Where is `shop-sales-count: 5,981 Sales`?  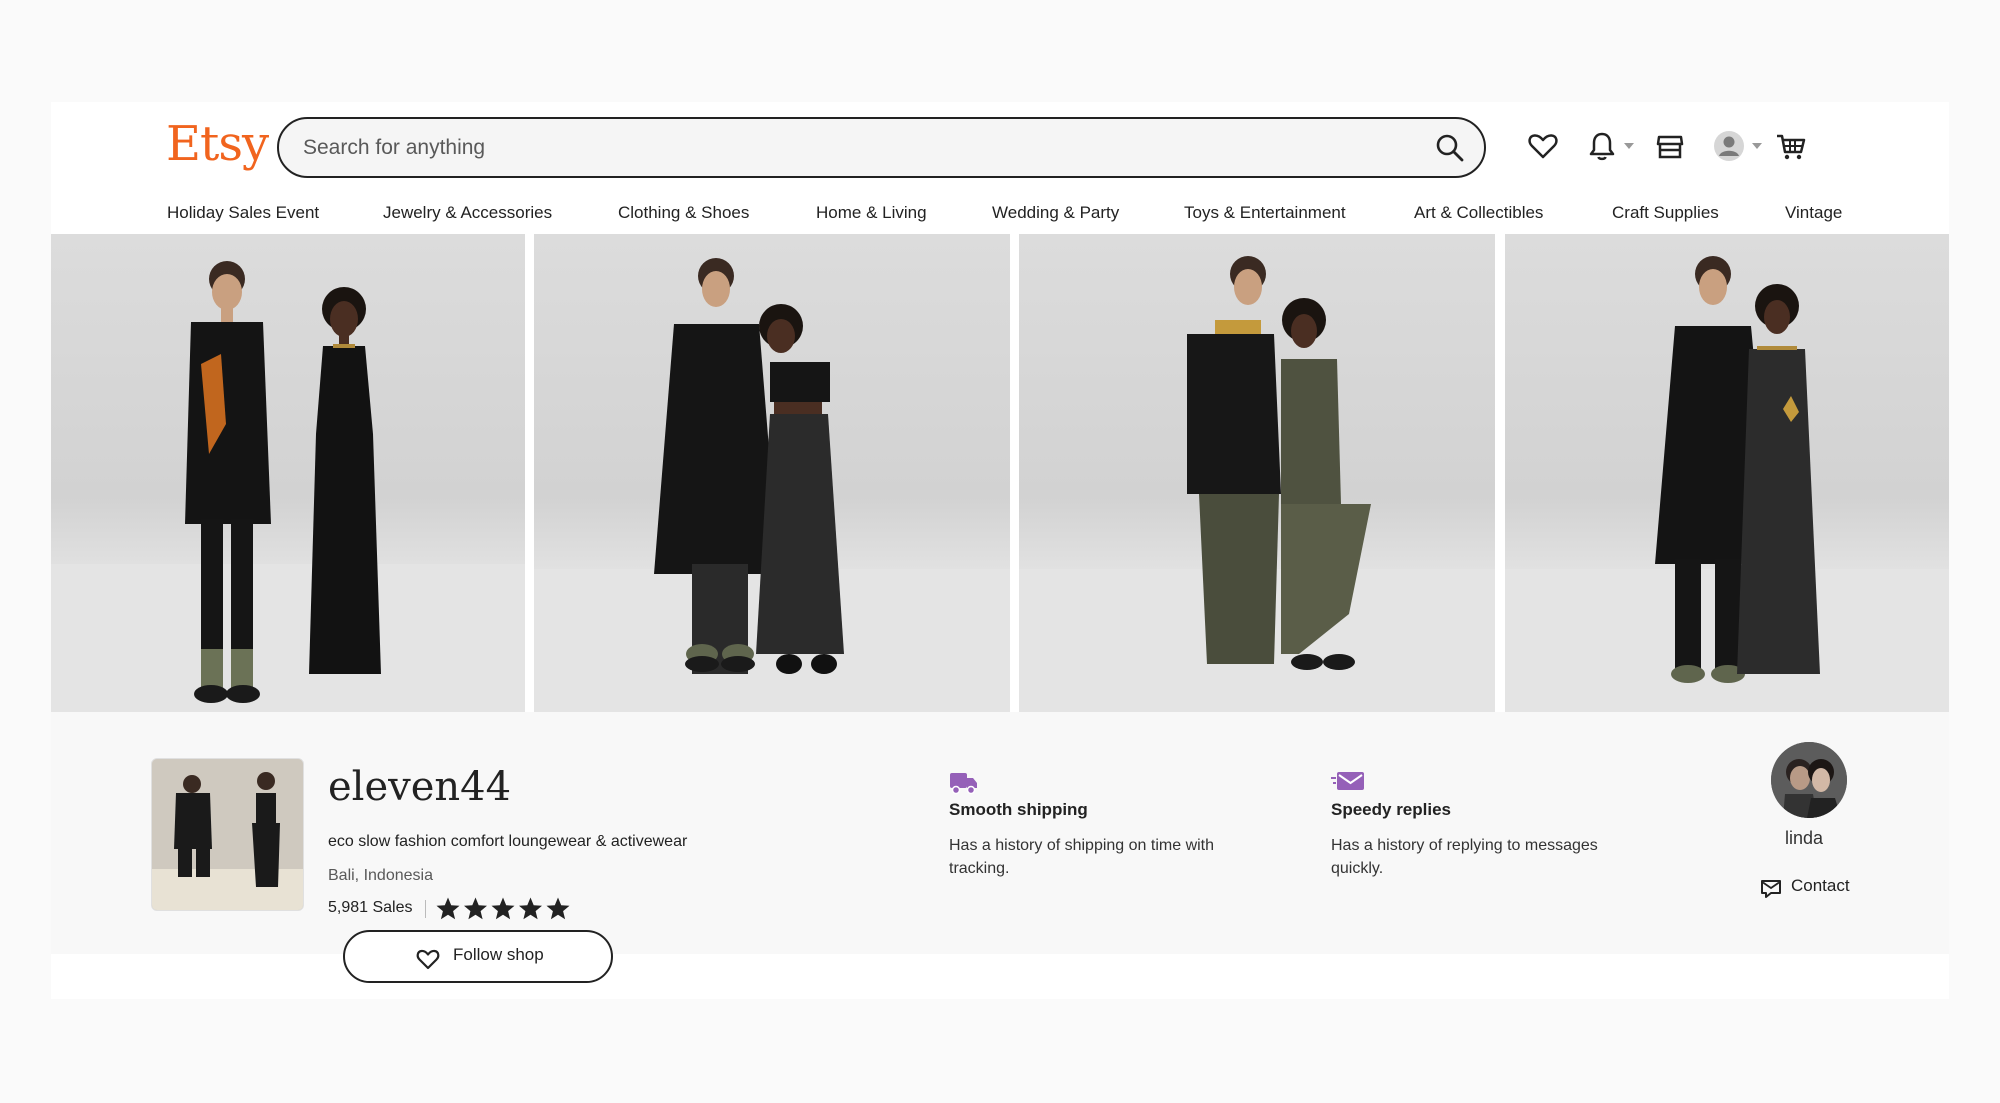 shop-sales-count: 5,981 Sales is located at coordinates (370, 907).